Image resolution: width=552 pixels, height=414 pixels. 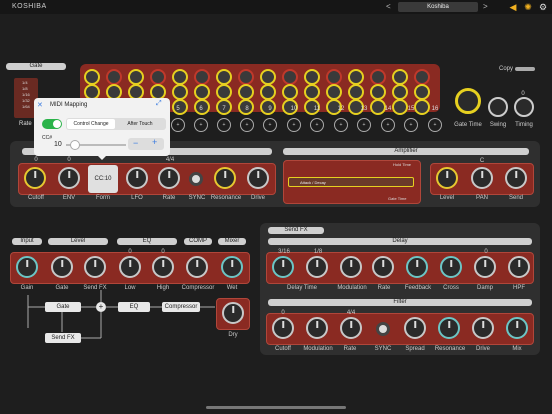 What do you see at coordinates (415, 328) in the screenshot?
I see `fx-spread-knob` at bounding box center [415, 328].